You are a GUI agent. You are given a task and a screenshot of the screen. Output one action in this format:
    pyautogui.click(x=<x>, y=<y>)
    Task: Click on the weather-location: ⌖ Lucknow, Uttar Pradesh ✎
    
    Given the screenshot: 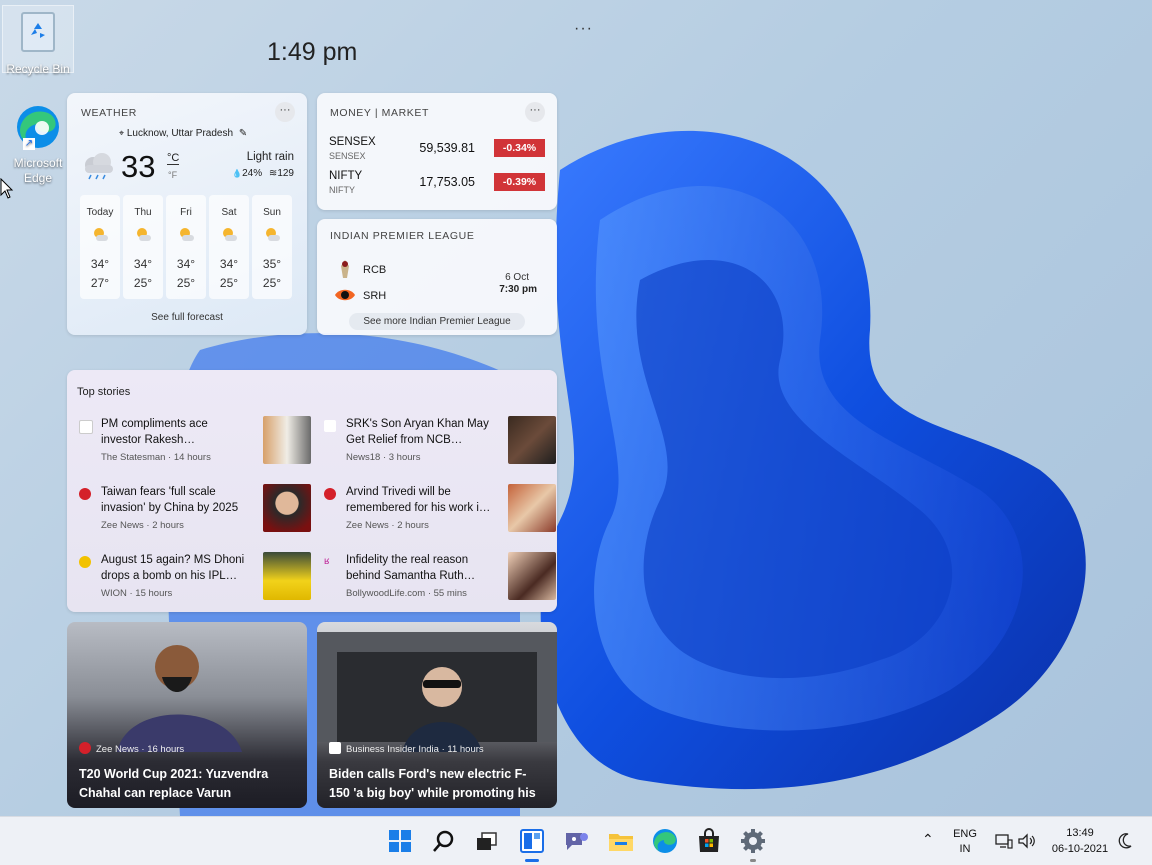 What is the action you would take?
    pyautogui.click(x=183, y=133)
    